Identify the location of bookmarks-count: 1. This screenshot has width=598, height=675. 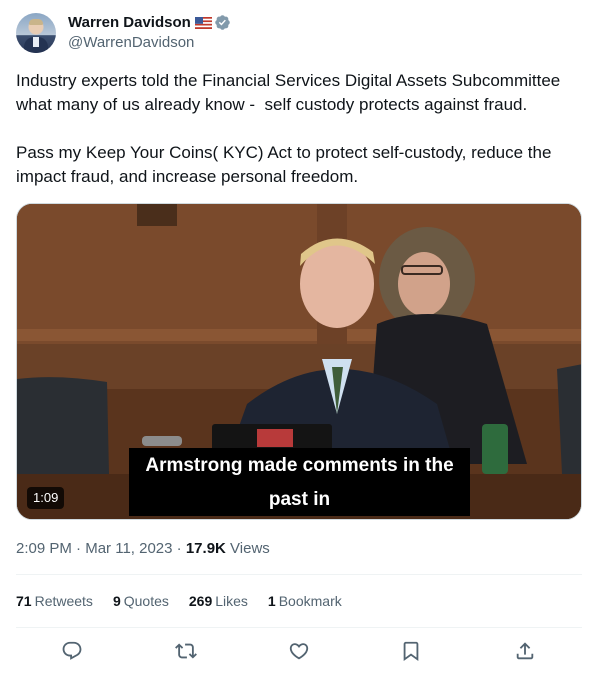
(271, 601).